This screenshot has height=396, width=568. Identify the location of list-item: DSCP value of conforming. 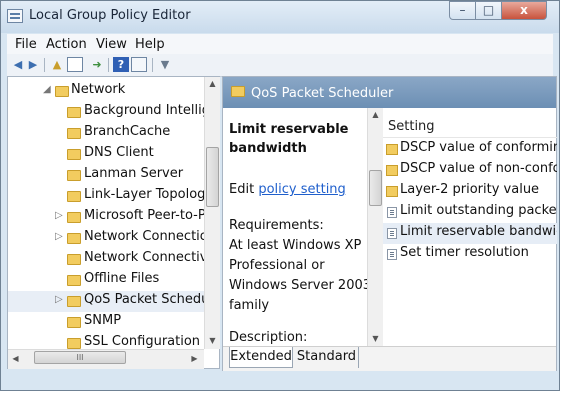
(470, 149).